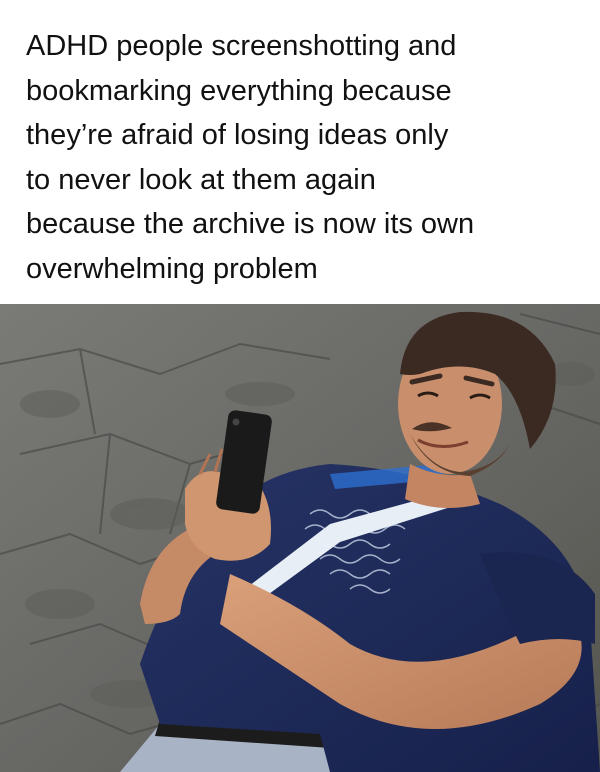  Describe the element at coordinates (236, 422) in the screenshot. I see `phone-camera` at that location.